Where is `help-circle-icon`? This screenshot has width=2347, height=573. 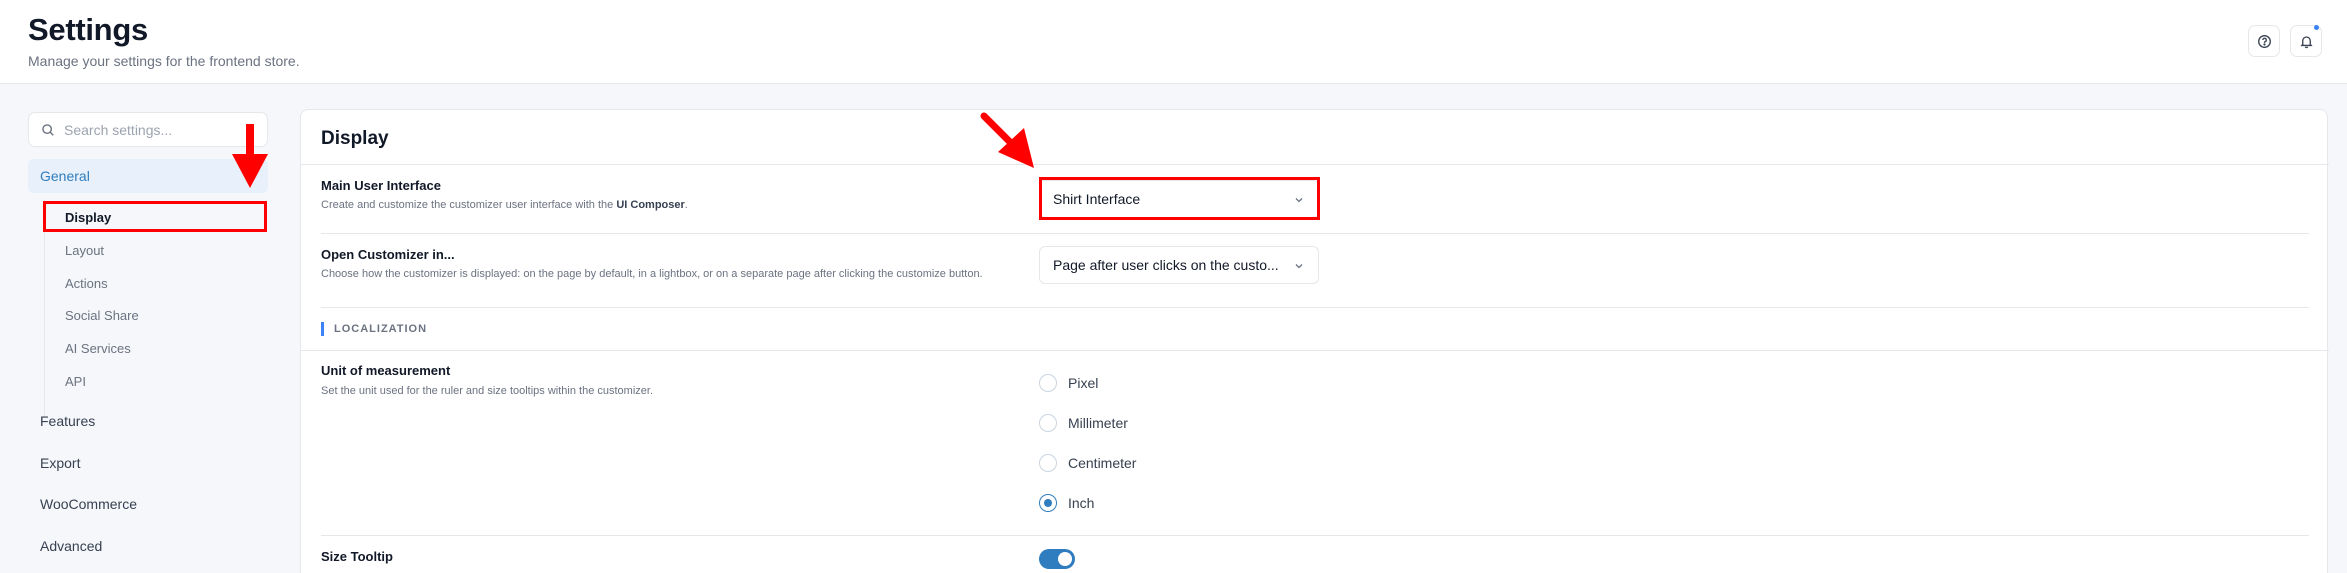
help-circle-icon is located at coordinates (2264, 41).